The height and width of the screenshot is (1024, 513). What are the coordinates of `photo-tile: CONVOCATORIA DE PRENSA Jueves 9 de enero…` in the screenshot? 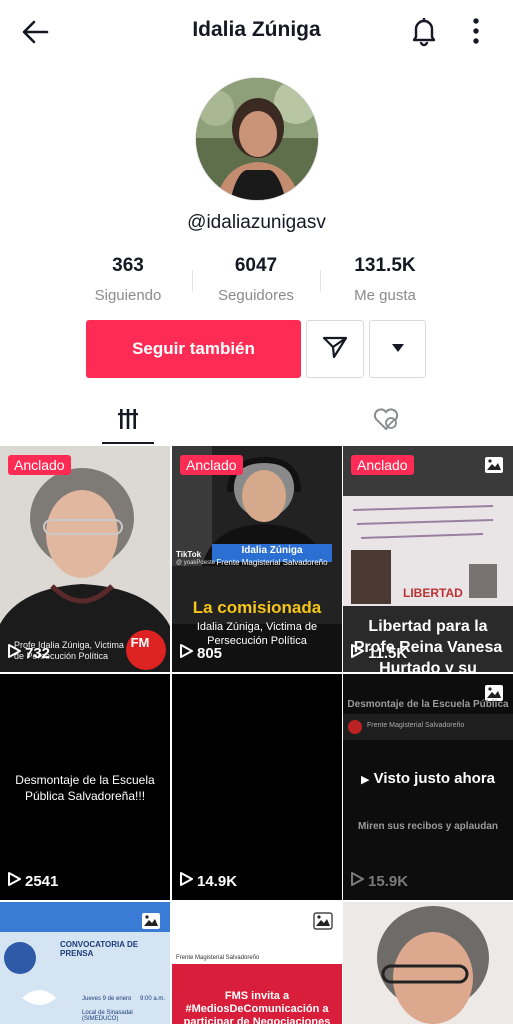 It's located at (85, 963).